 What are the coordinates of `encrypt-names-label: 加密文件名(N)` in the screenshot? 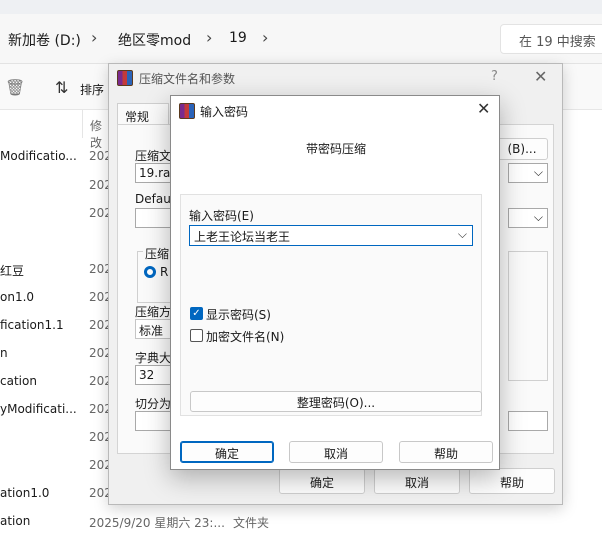 It's located at (245, 336).